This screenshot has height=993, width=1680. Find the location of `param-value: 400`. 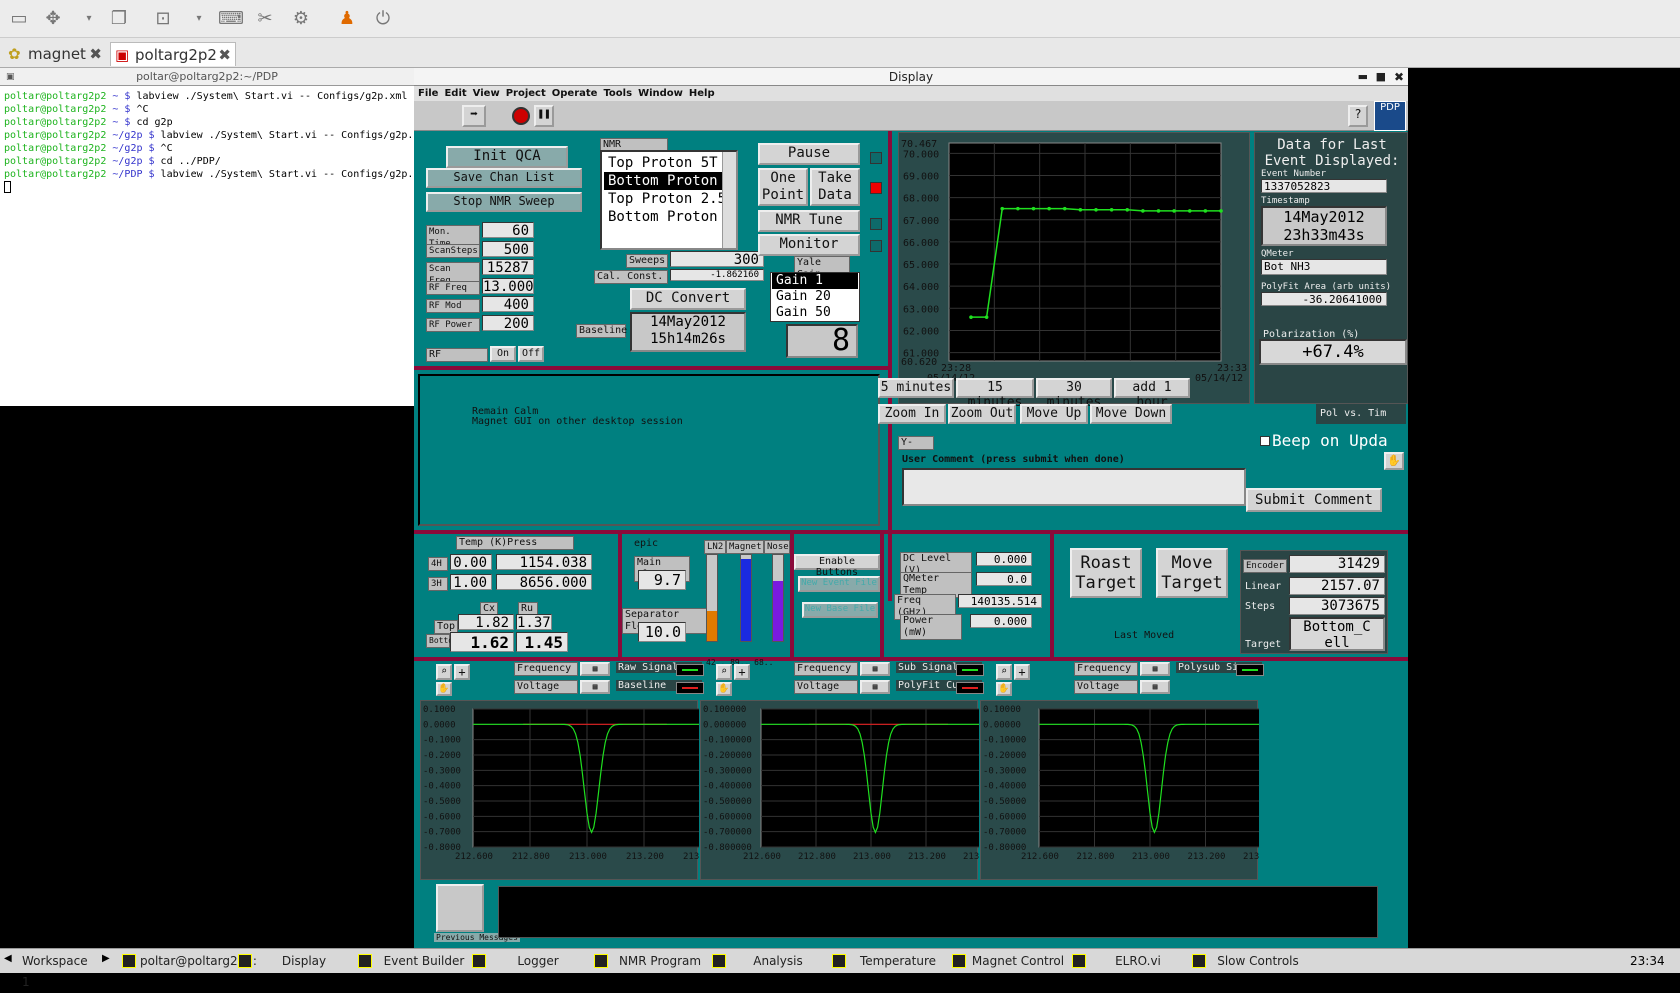

param-value: 400 is located at coordinates (508, 304).